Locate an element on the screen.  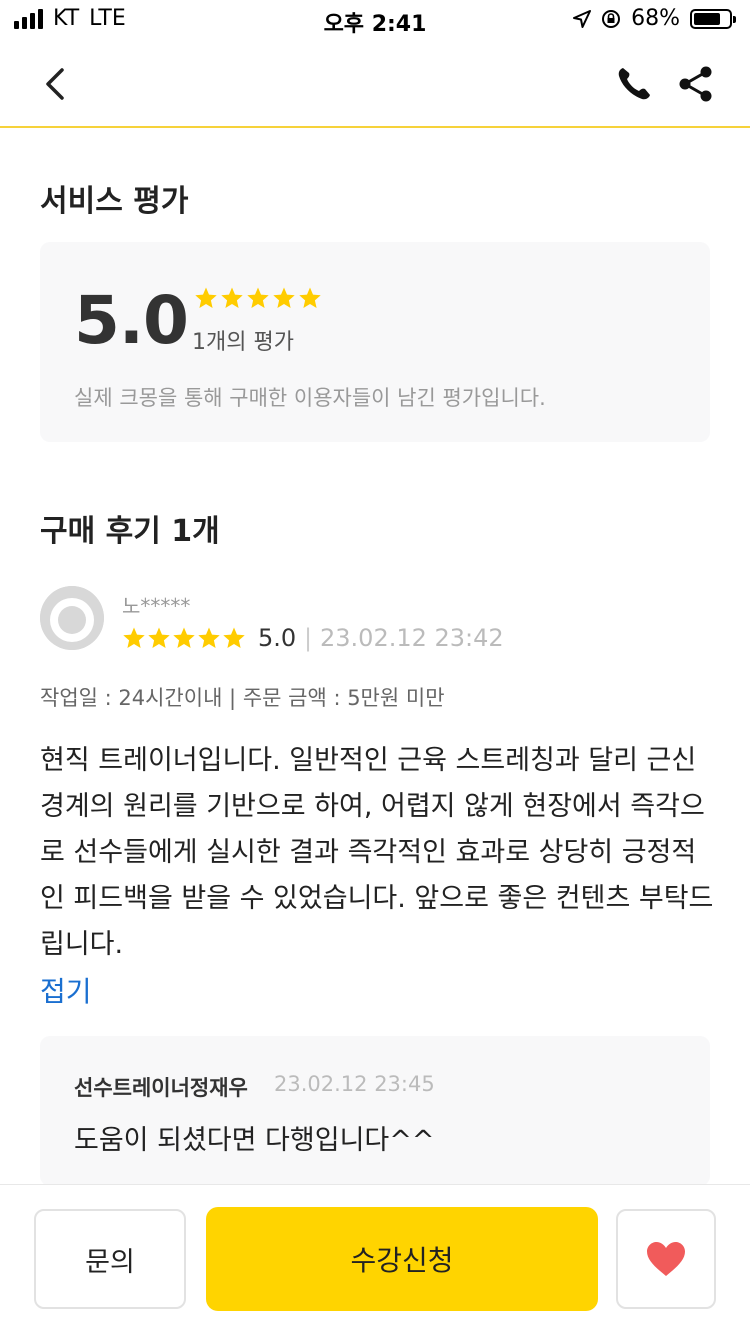
rating-count: 1개의 평가 is located at coordinates (243, 342).